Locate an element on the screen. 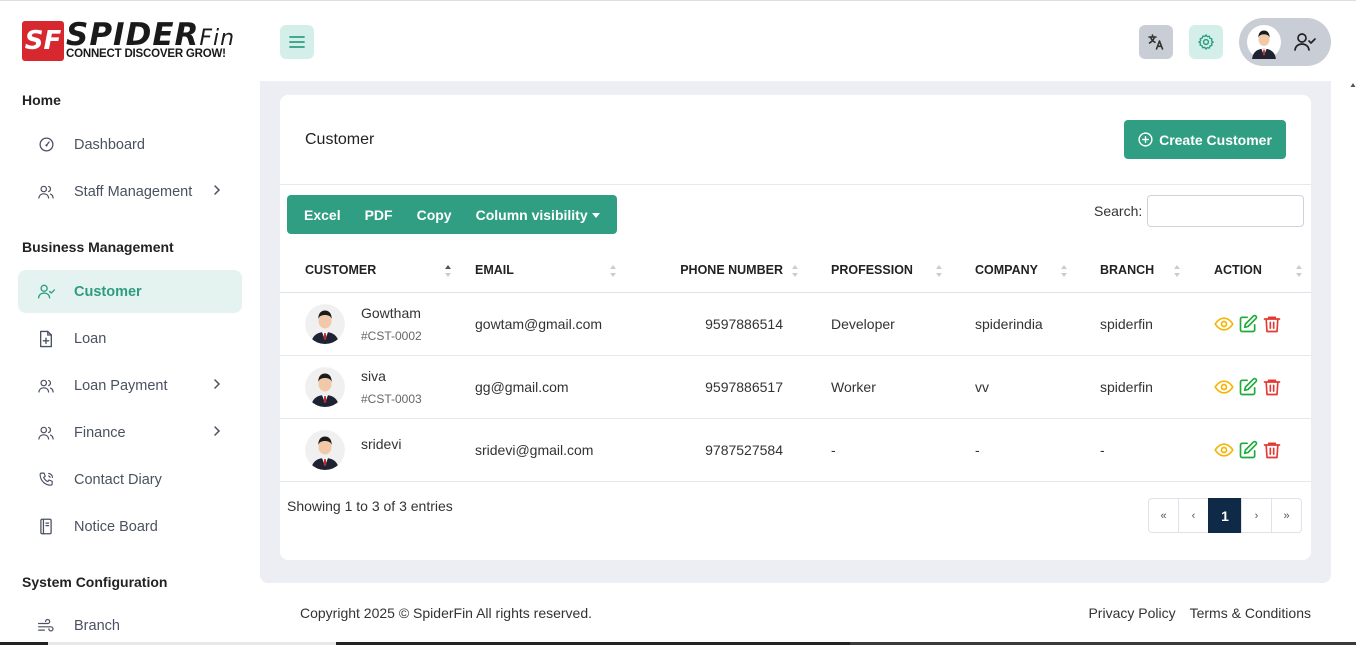 Image resolution: width=1356 pixels, height=645 pixels. phone-cell: 9597886514 is located at coordinates (716, 324).